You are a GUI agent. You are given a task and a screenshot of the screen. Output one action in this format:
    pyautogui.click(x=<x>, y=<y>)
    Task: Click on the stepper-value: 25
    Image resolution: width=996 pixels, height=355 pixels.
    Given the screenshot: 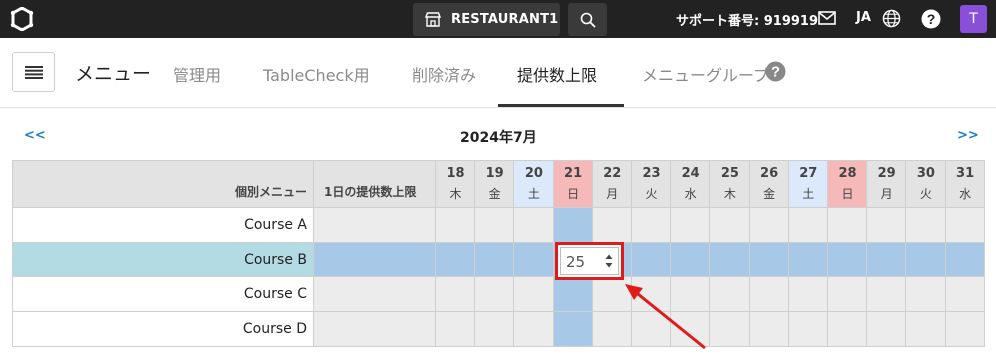 What is the action you would take?
    pyautogui.click(x=575, y=262)
    